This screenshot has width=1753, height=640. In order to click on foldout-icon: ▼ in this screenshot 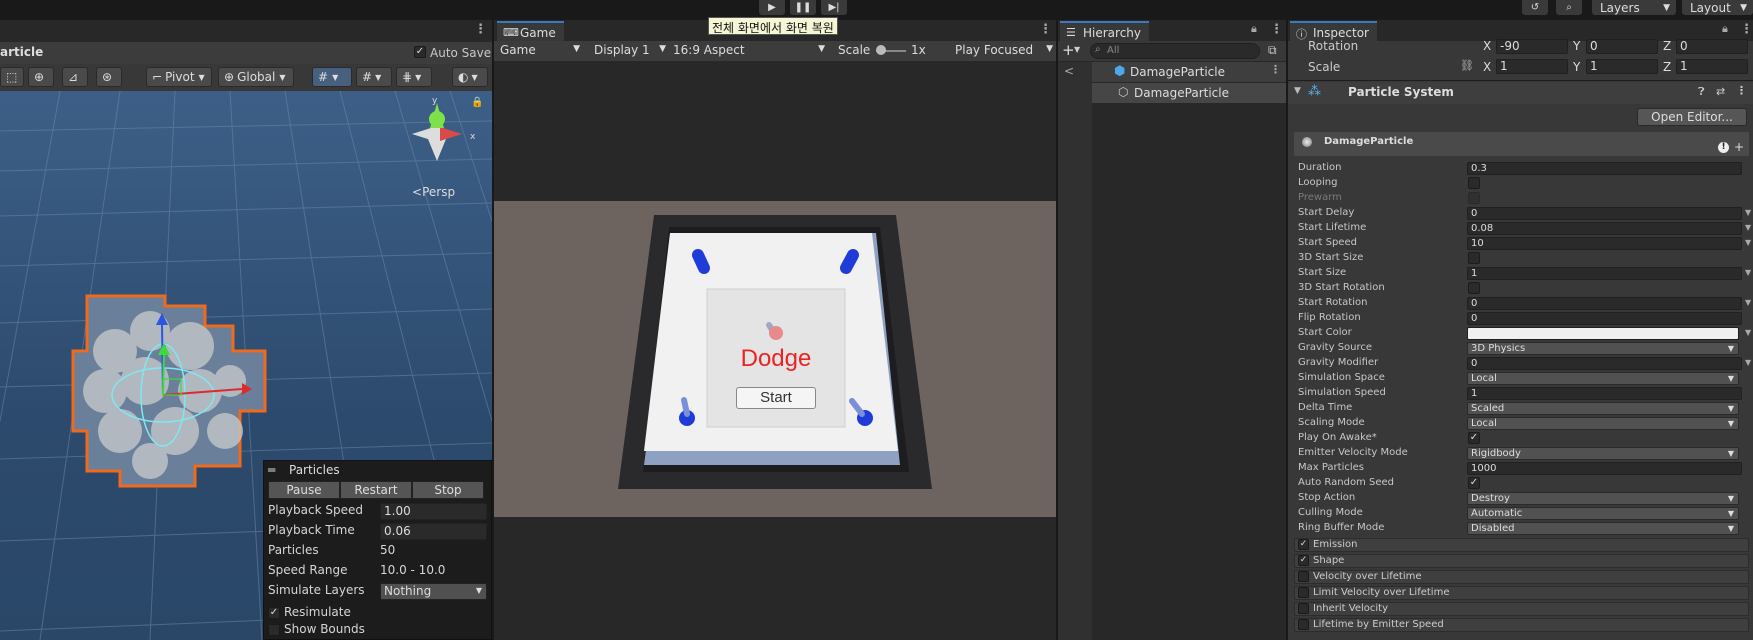, I will do `click(1297, 91)`.